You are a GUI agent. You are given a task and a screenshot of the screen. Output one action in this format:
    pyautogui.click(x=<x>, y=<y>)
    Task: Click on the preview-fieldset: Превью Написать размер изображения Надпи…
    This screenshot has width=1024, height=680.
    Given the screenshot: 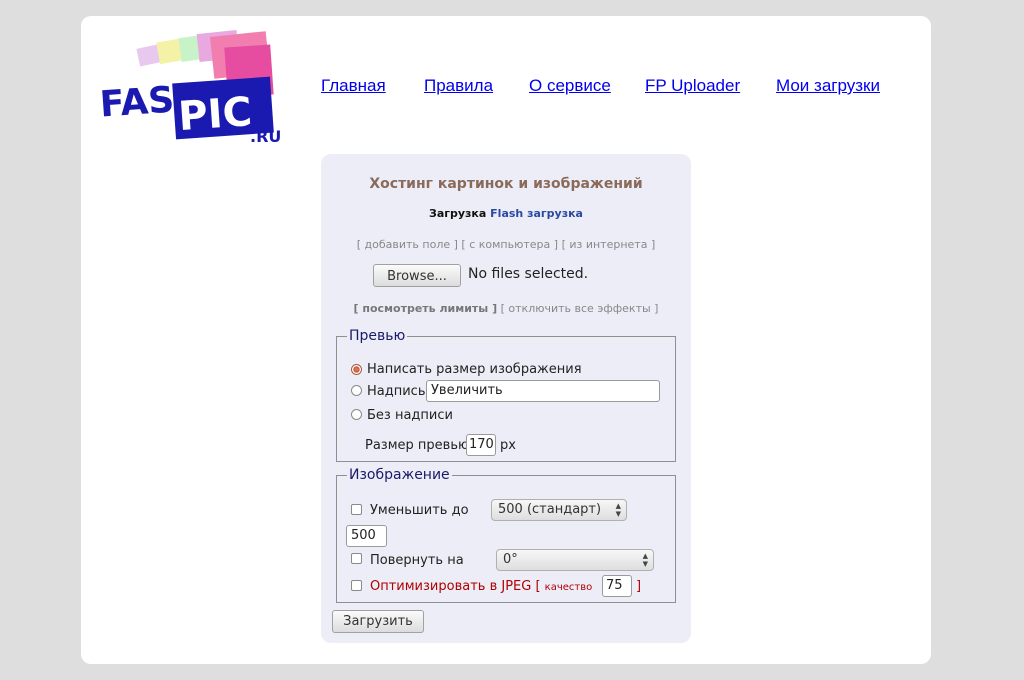 What is the action you would take?
    pyautogui.click(x=506, y=395)
    